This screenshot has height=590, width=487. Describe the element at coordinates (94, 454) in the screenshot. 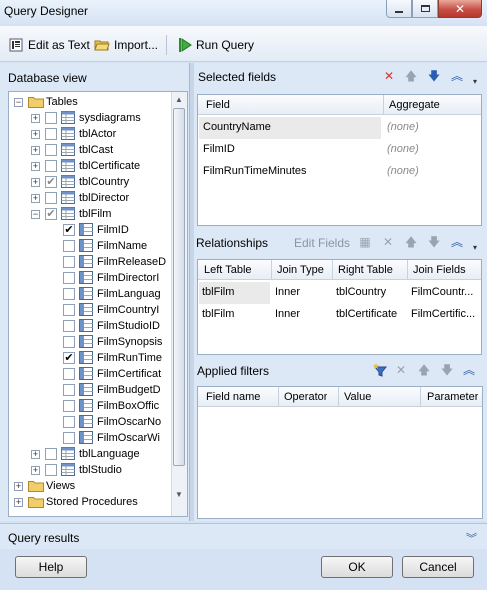

I see `tree-item: + tblLanguage` at that location.